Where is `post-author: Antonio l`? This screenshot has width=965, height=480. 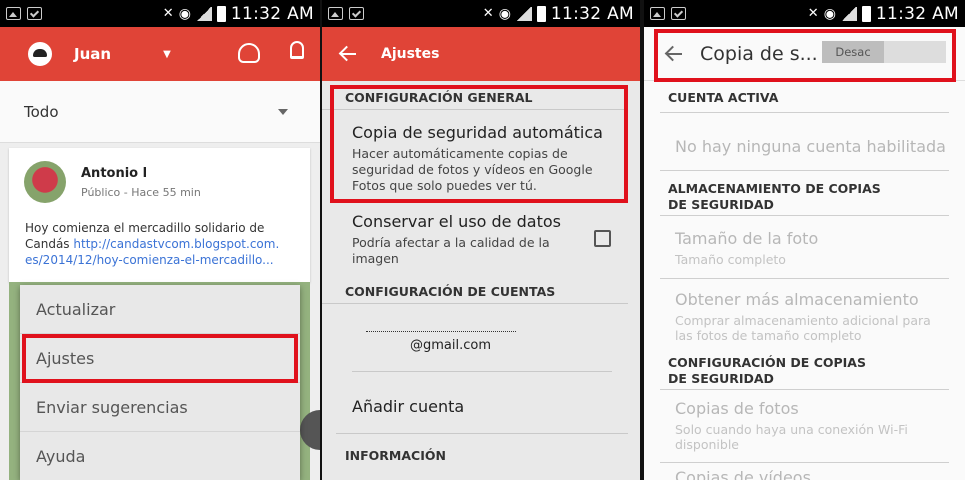
post-author: Antonio l is located at coordinates (114, 173).